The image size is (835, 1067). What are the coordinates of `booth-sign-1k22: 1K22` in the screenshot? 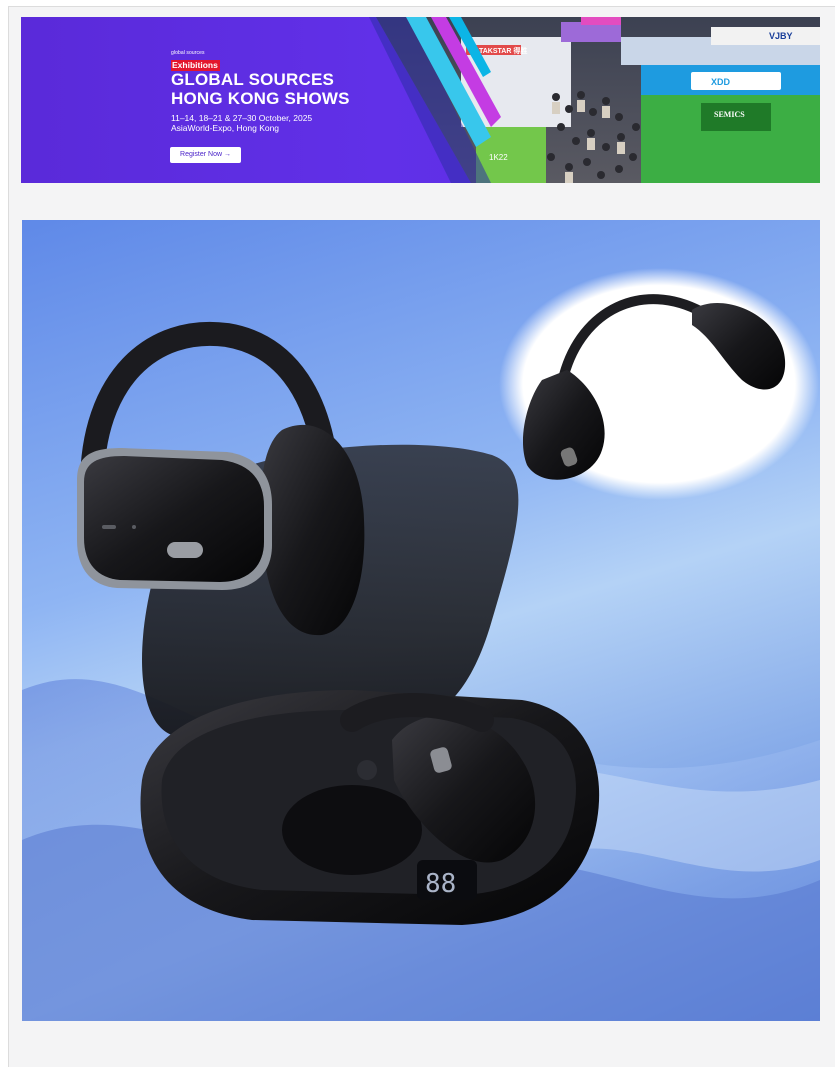 It's located at (498, 157).